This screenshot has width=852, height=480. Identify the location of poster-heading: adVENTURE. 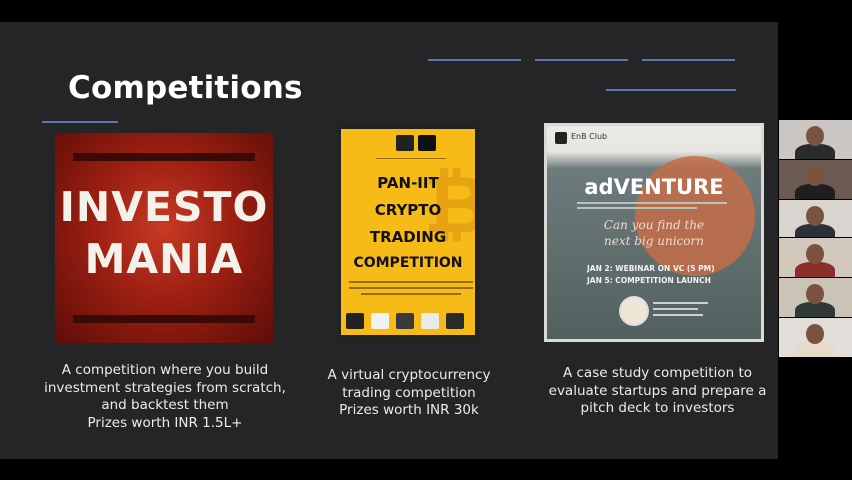
(654, 187).